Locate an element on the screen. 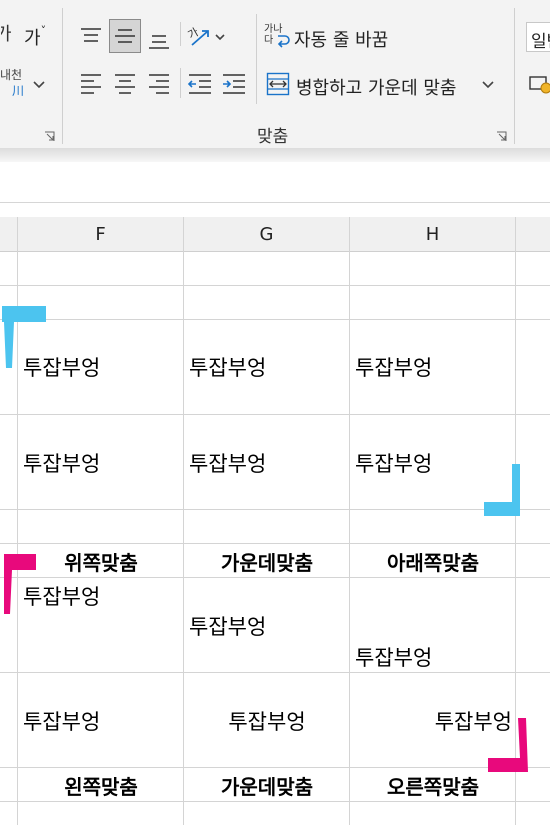  number-format-dropdown: 일반 is located at coordinates (538, 37).